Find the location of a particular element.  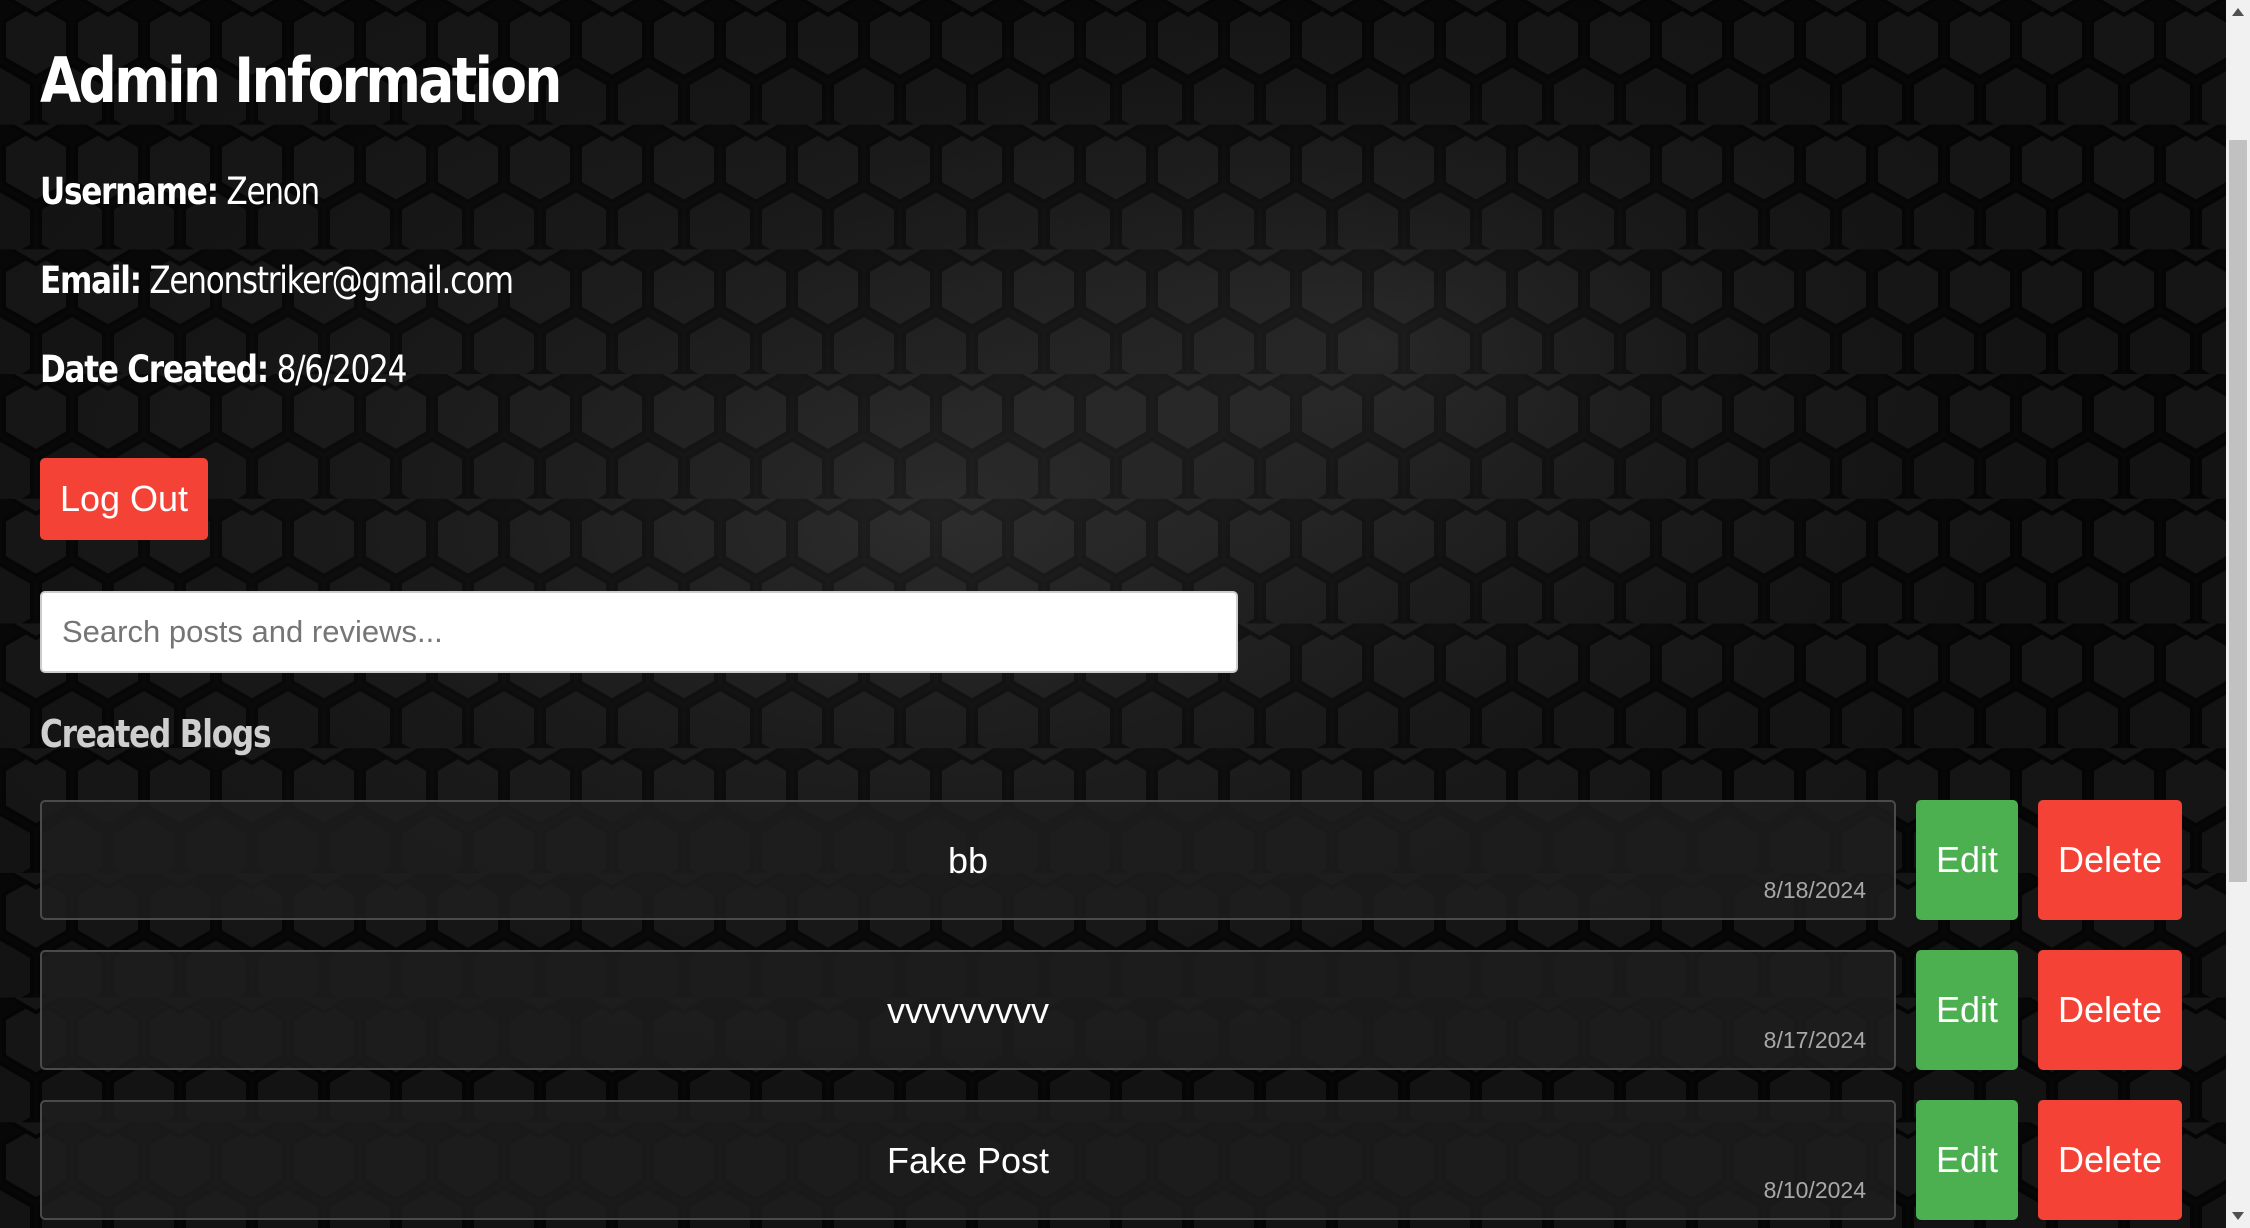

blog-card: bb 8/18/2024 is located at coordinates (968, 860).